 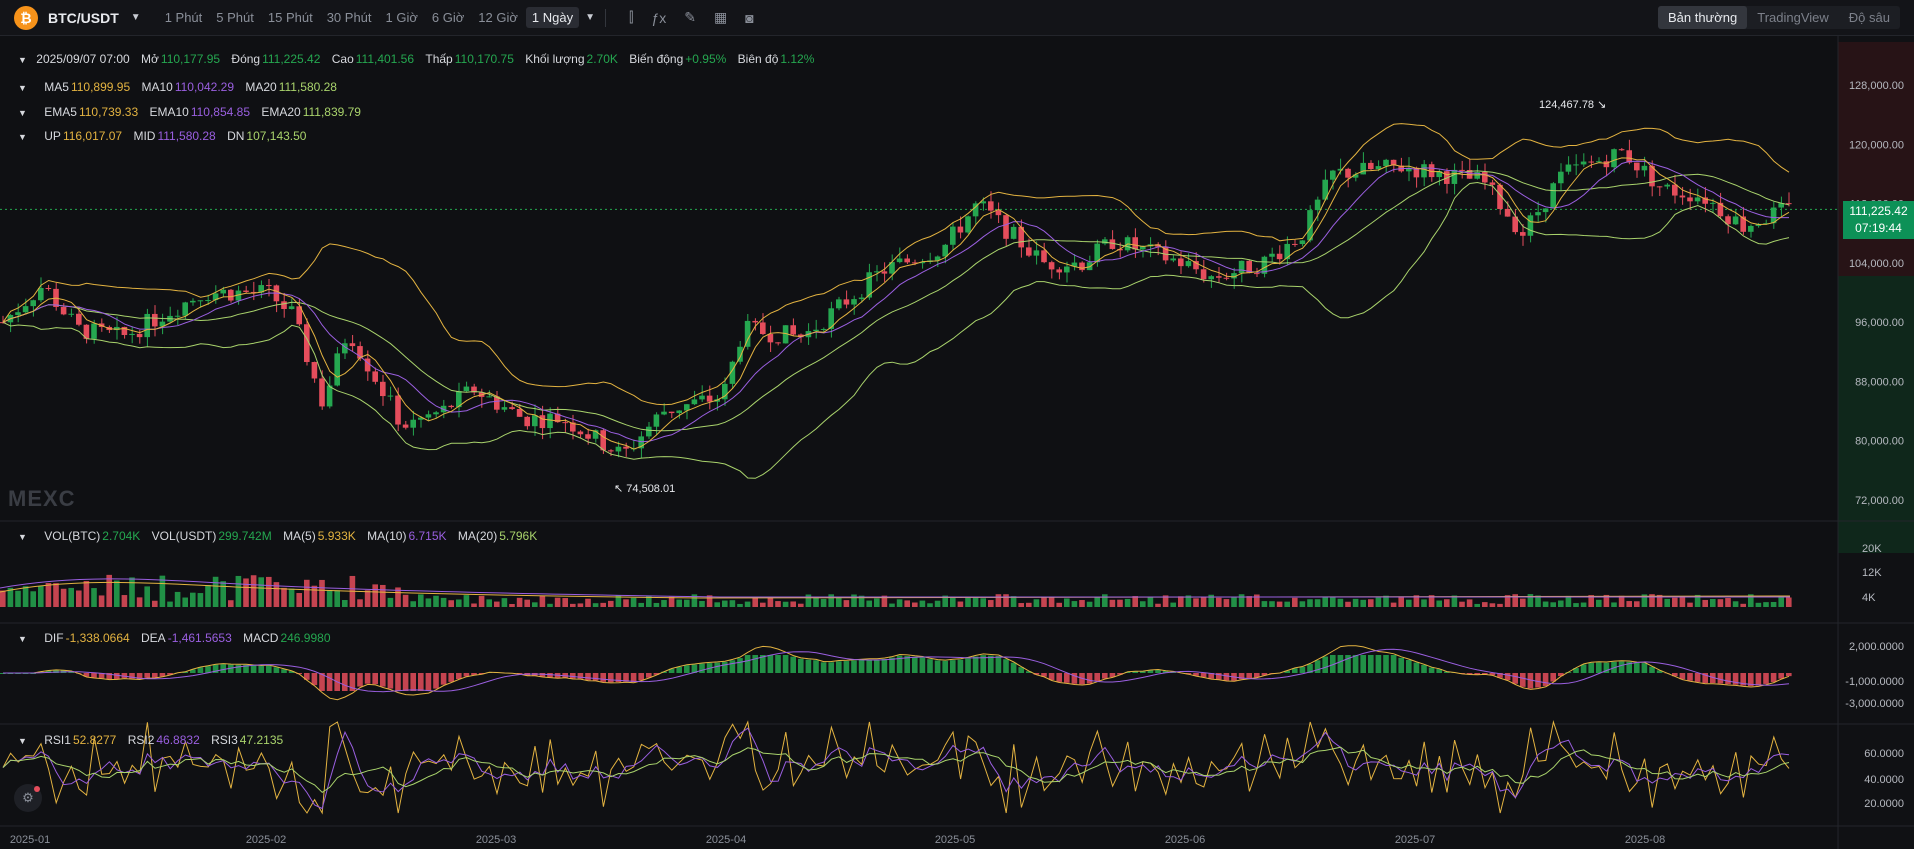 What do you see at coordinates (1878, 220) in the screenshot?
I see `current-price-tag: 111,225.42 07:19:44` at bounding box center [1878, 220].